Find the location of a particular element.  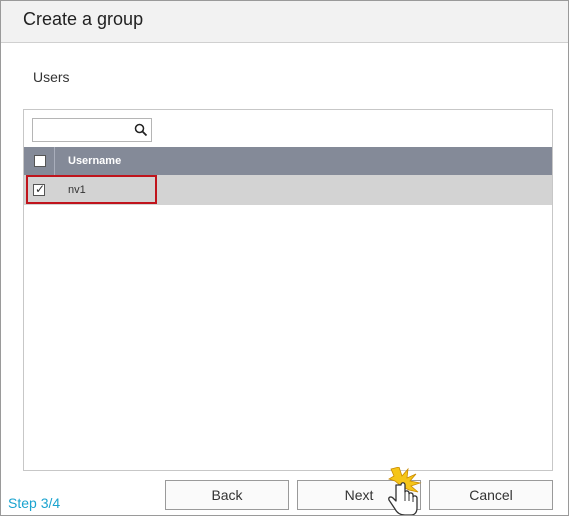

users-section-label: Users is located at coordinates (51, 77).